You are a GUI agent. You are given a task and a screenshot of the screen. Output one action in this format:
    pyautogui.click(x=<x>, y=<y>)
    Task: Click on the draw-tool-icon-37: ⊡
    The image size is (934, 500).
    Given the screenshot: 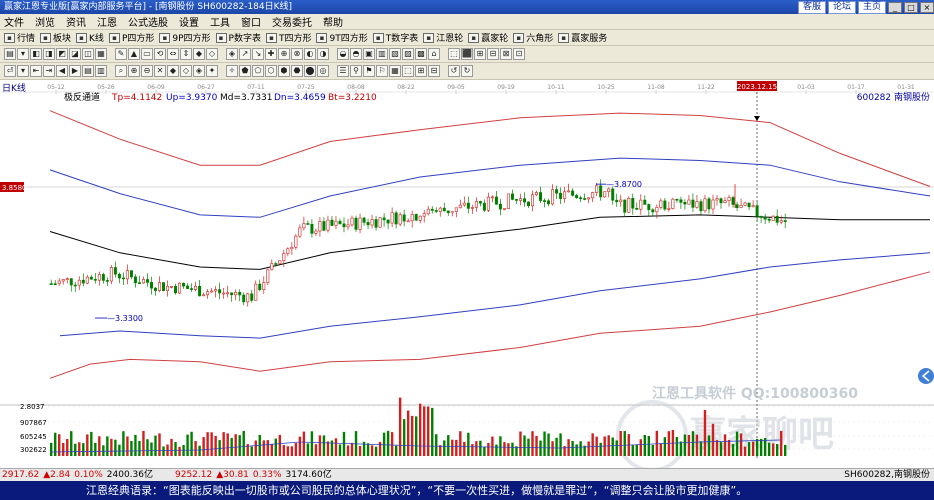 What is the action you would take?
    pyautogui.click(x=519, y=54)
    